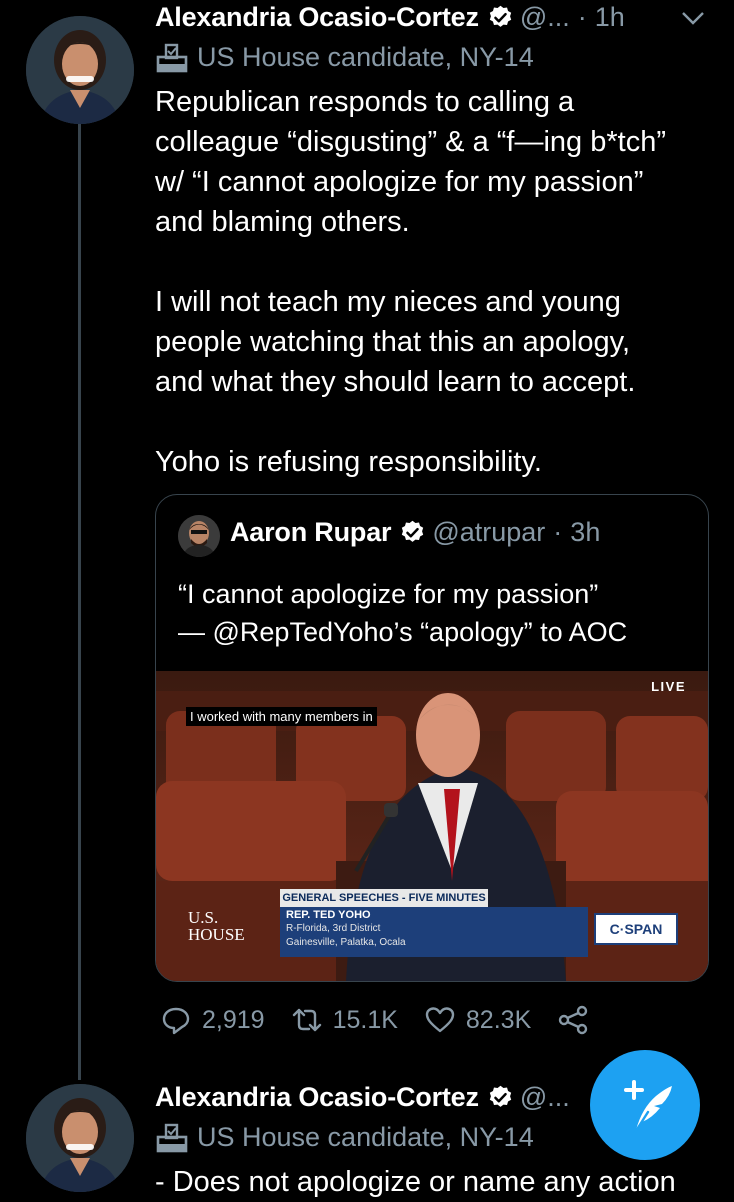 The width and height of the screenshot is (734, 1202). What do you see at coordinates (333, 928) in the screenshot?
I see `speaker-district: R-Florida, 3rd District` at bounding box center [333, 928].